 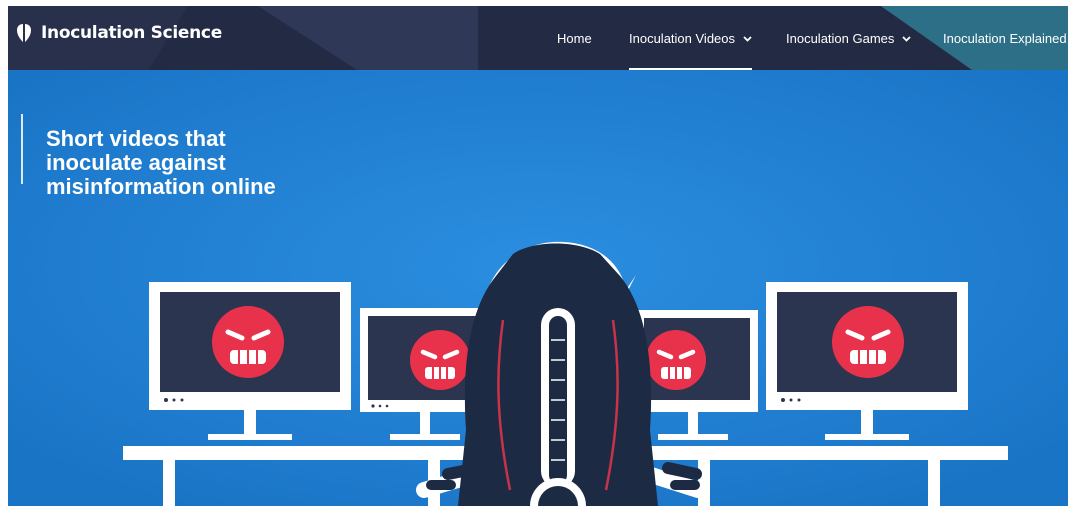 I want to click on hero-title-line: inoculate against, so click(x=136, y=162).